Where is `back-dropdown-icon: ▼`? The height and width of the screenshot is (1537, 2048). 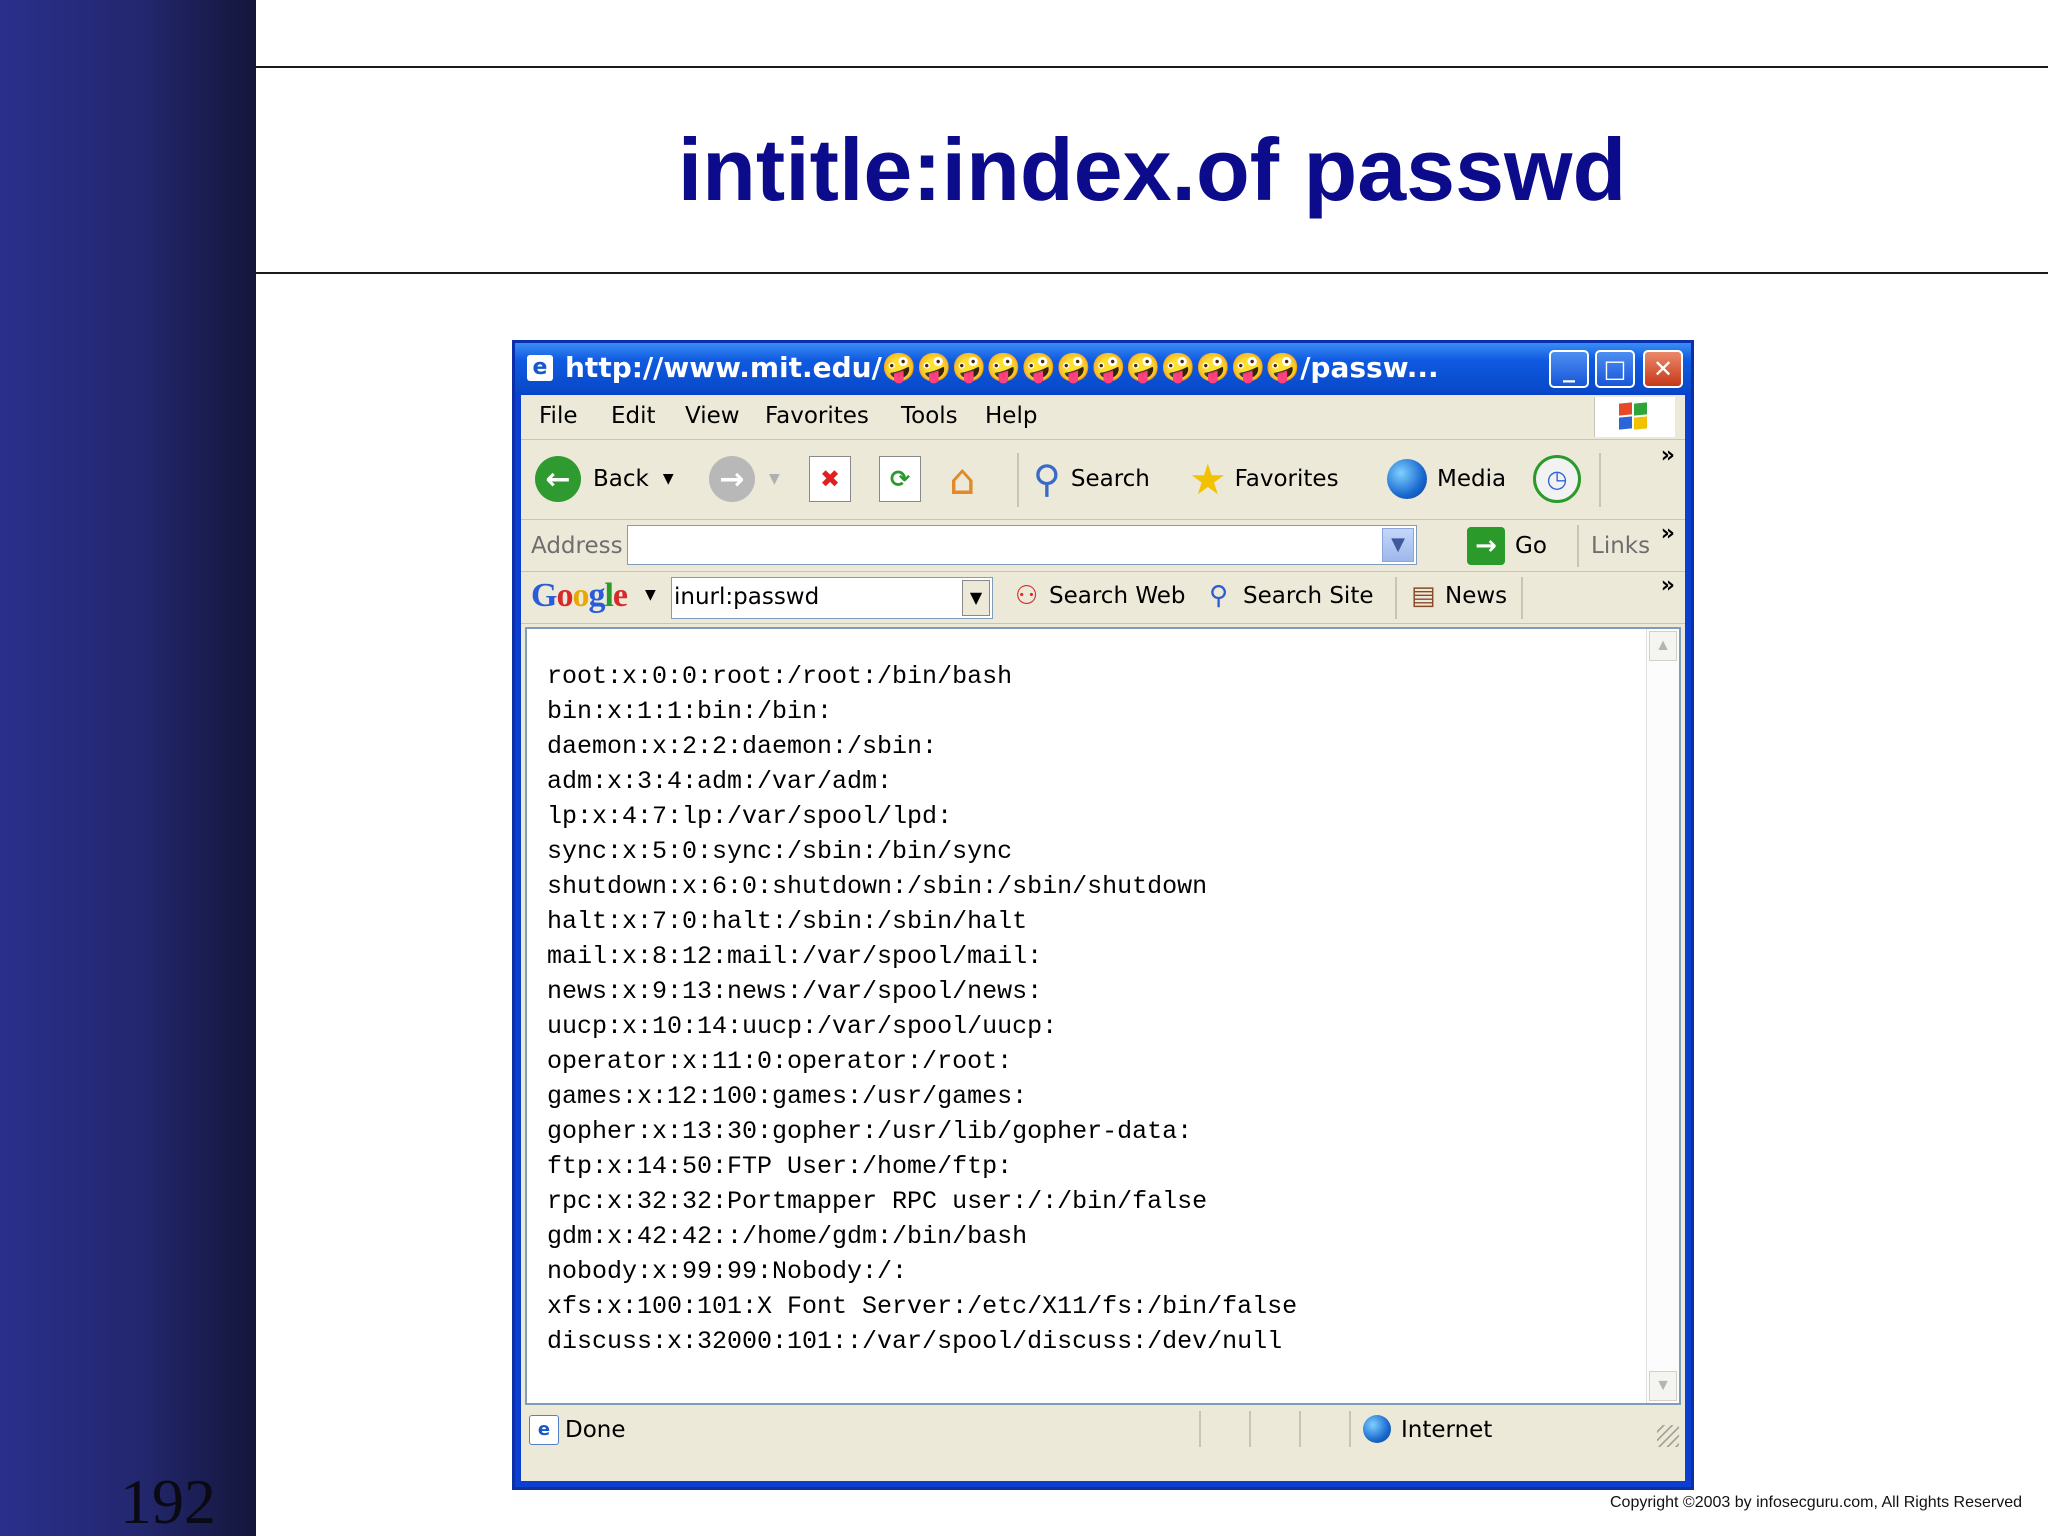 back-dropdown-icon: ▼ is located at coordinates (668, 479).